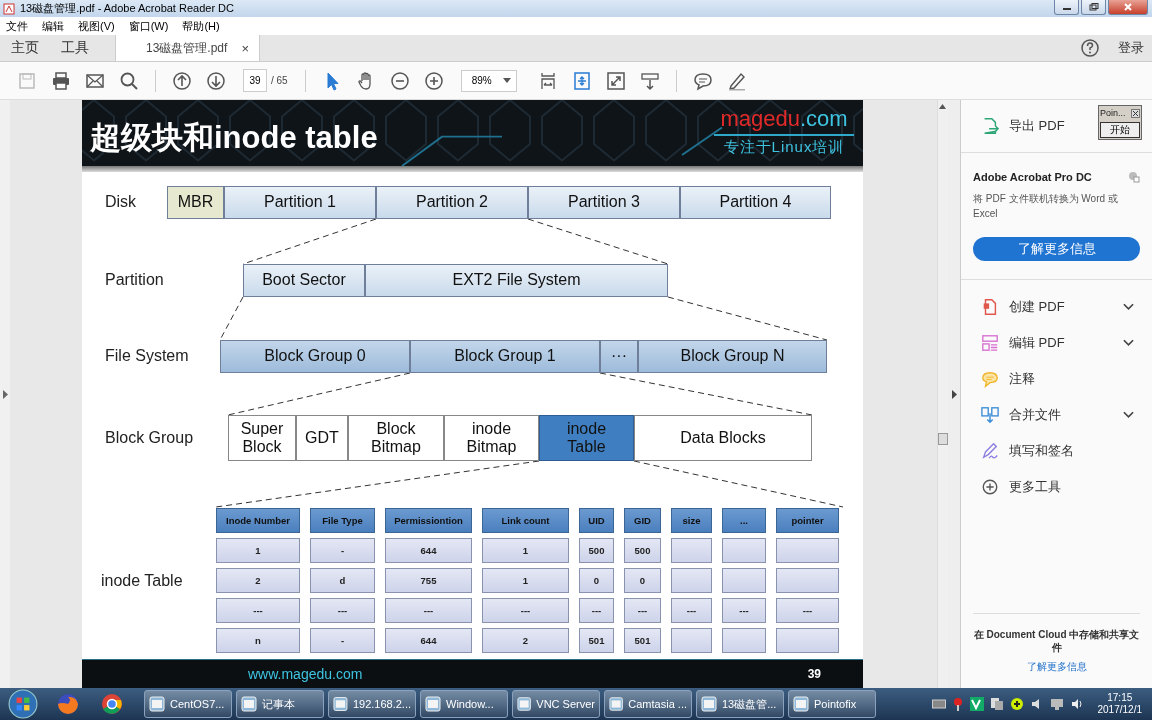 Image resolution: width=1152 pixels, height=720 pixels. What do you see at coordinates (619, 356) in the screenshot?
I see `diagram-box: ···` at bounding box center [619, 356].